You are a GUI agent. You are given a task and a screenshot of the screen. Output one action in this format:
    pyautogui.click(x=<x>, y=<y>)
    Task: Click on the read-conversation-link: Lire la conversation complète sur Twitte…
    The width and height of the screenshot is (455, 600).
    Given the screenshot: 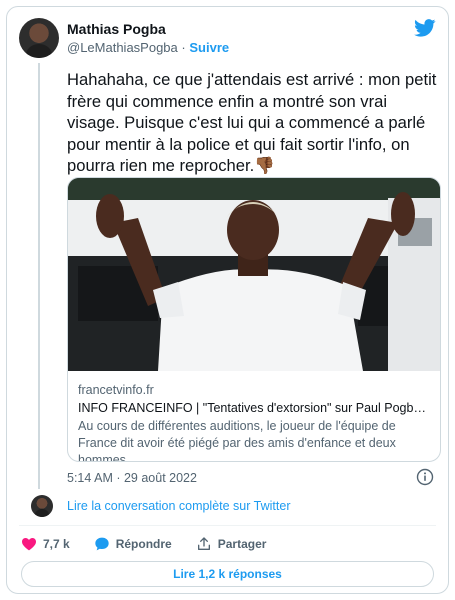 What is the action you would take?
    pyautogui.click(x=178, y=506)
    